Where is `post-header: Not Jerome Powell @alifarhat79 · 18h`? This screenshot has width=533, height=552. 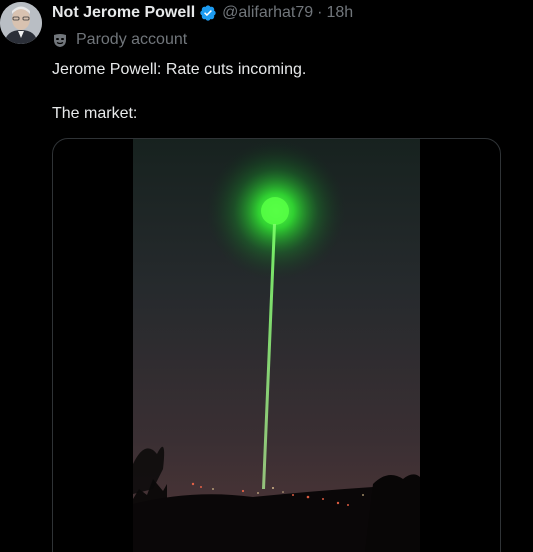 post-header: Not Jerome Powell @alifarhat79 · 18h is located at coordinates (202, 13).